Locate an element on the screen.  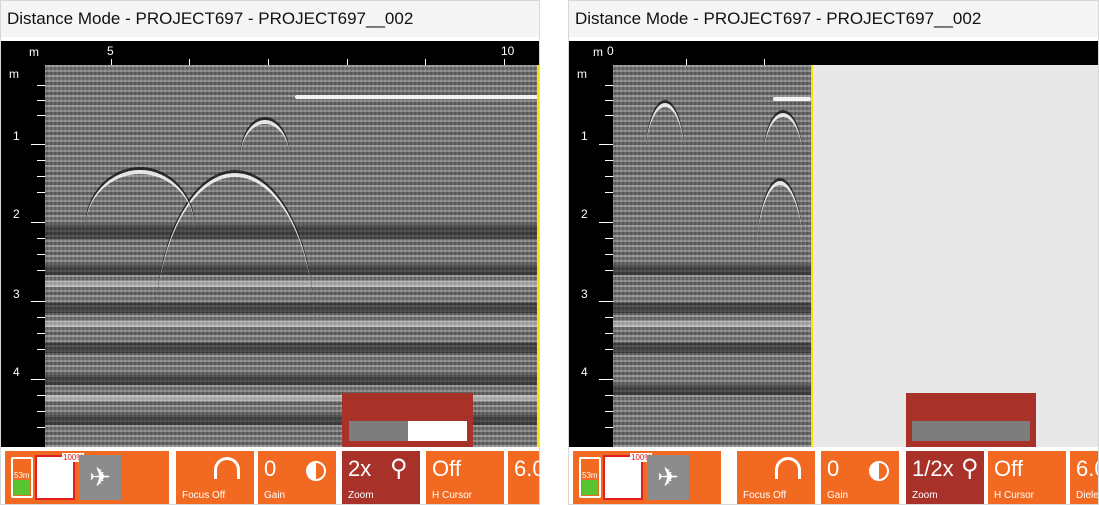
distance-ruler: m 0 is located at coordinates (833, 53).